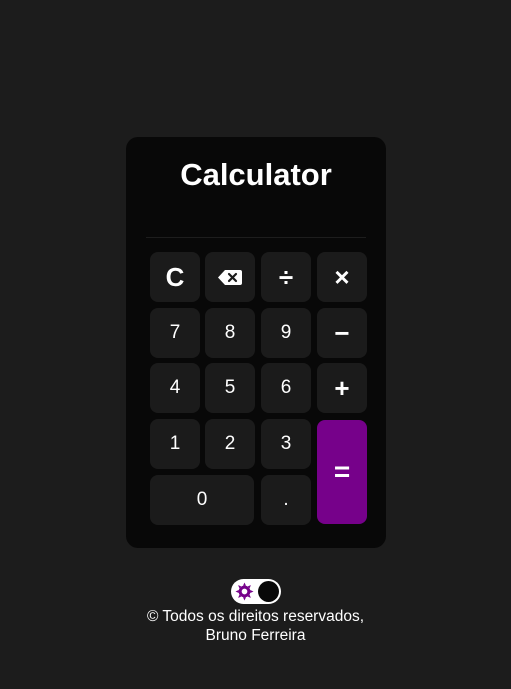 Image resolution: width=511 pixels, height=689 pixels. I want to click on clear-button: C, so click(175, 277).